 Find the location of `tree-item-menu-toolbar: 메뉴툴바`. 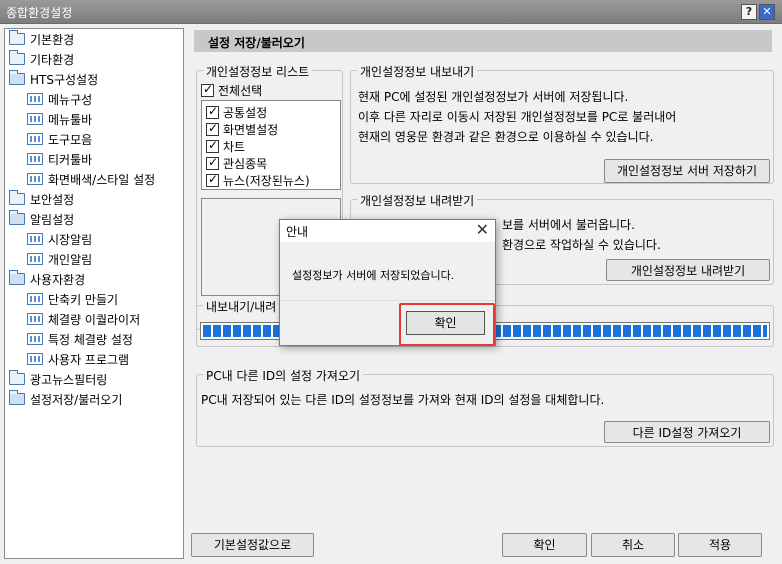

tree-item-menu-toolbar: 메뉴툴바 is located at coordinates (59, 119).